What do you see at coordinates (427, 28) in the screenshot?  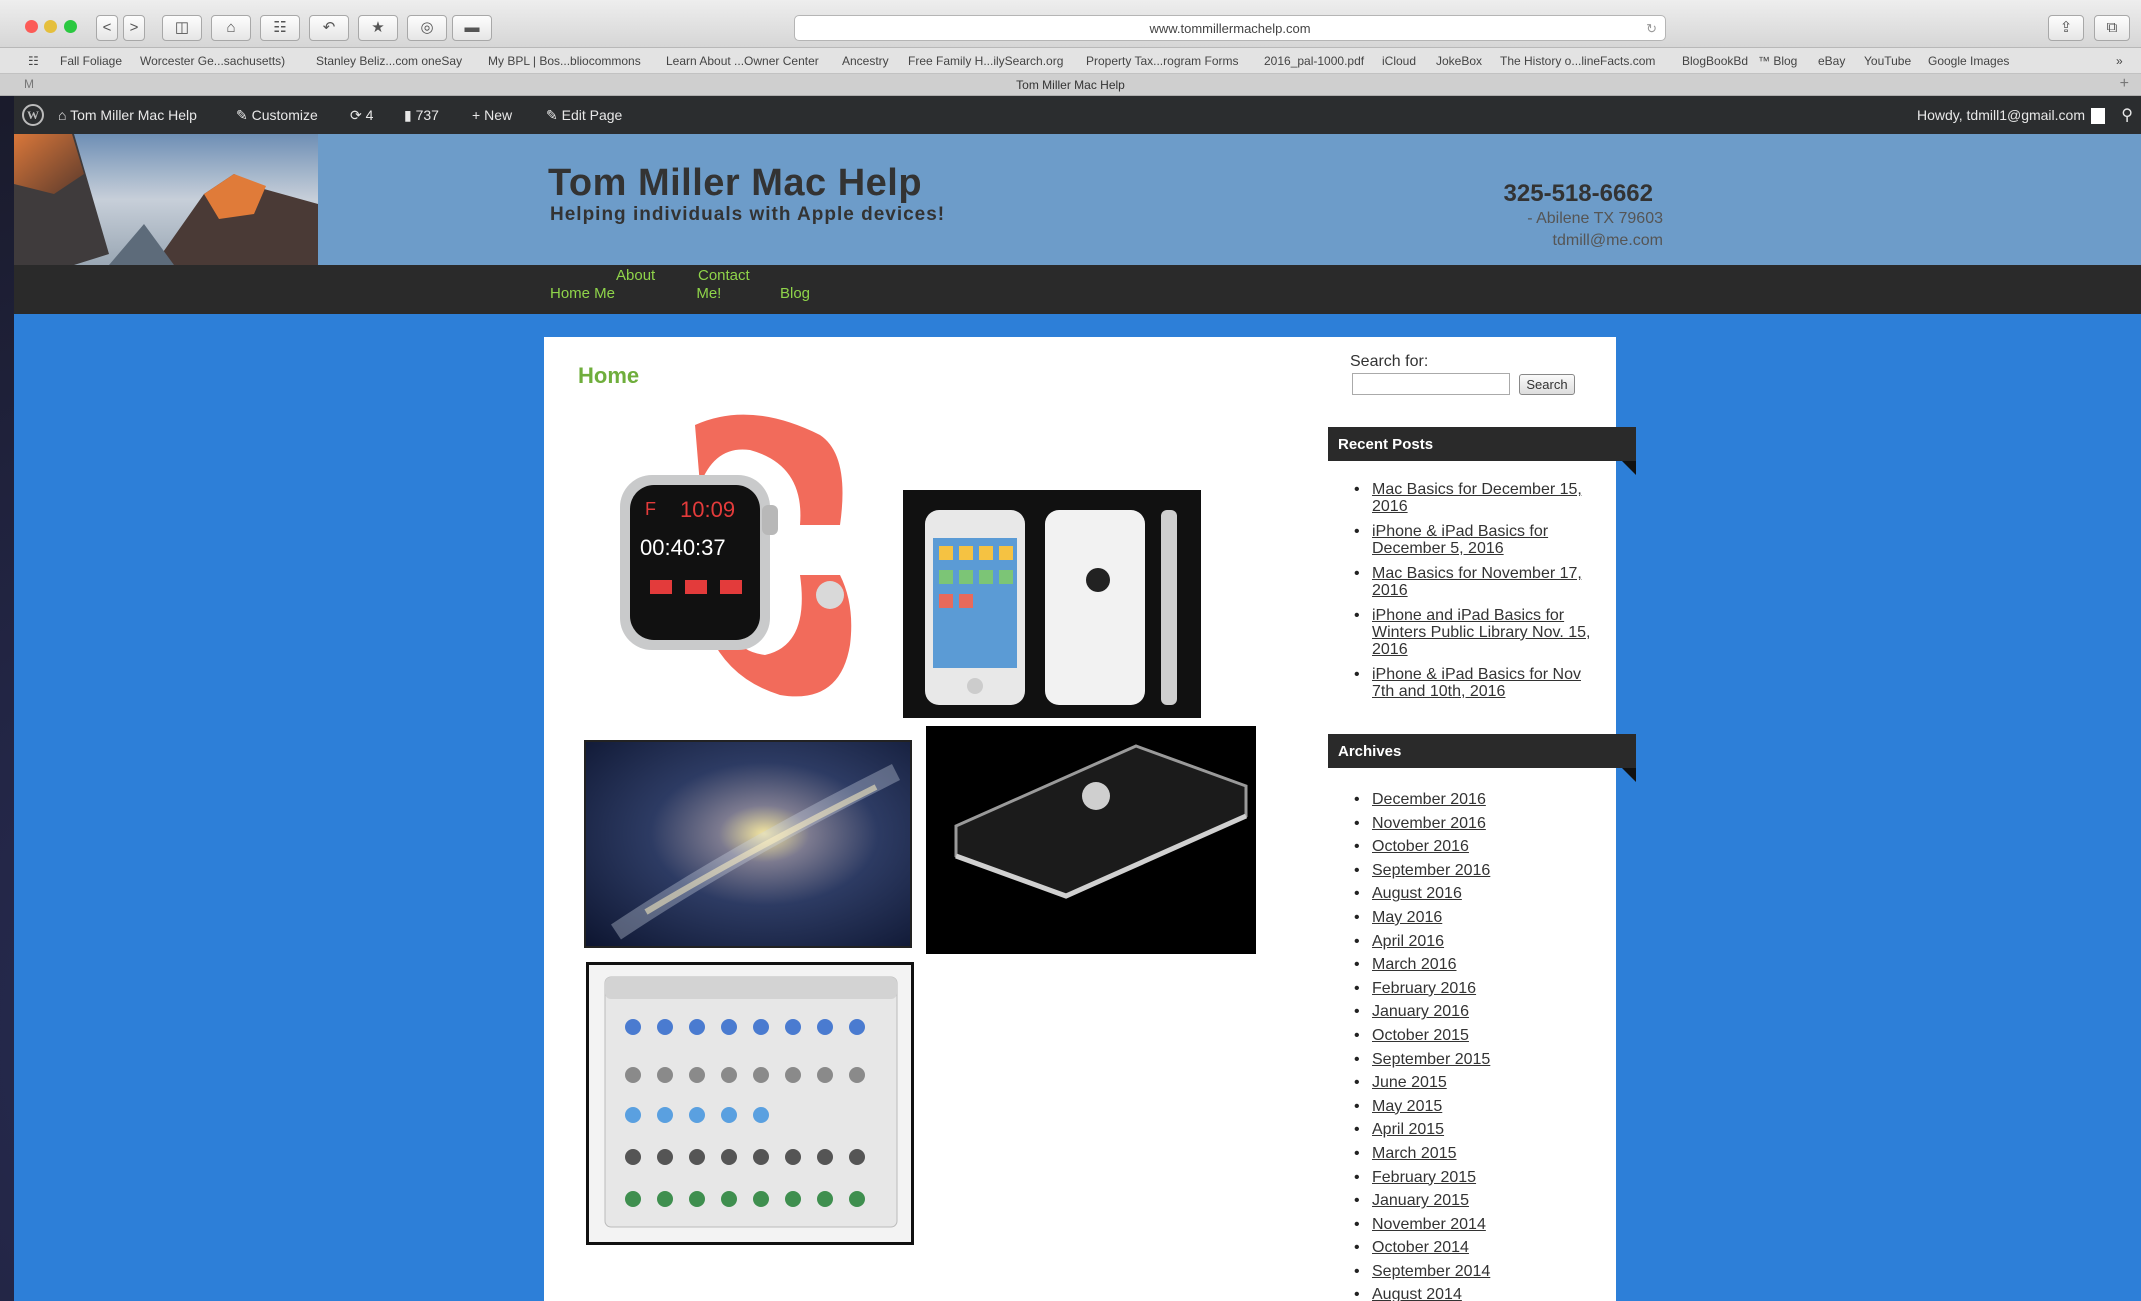 I see `extension-button: ◎` at bounding box center [427, 28].